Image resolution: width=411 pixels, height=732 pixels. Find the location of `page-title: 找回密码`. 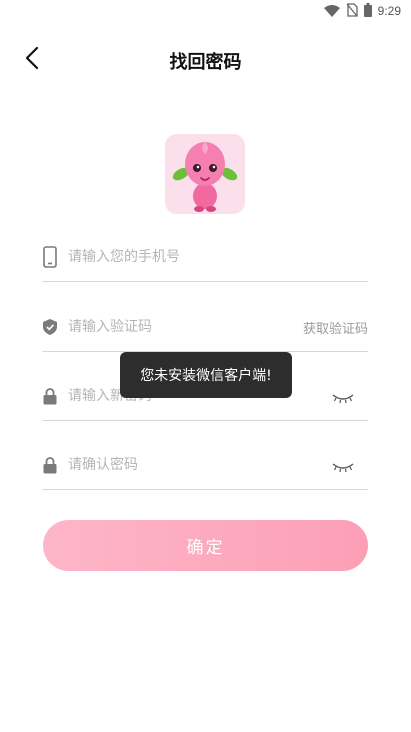

page-title: 找回密码 is located at coordinates (205, 62).